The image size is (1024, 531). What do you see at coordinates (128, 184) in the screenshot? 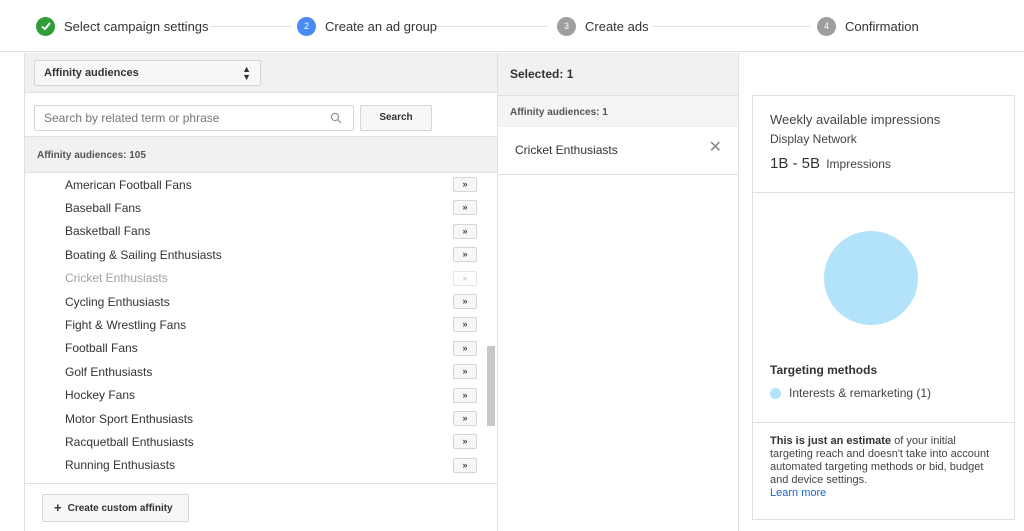
I see `list-item-label: American Football Fans` at bounding box center [128, 184].